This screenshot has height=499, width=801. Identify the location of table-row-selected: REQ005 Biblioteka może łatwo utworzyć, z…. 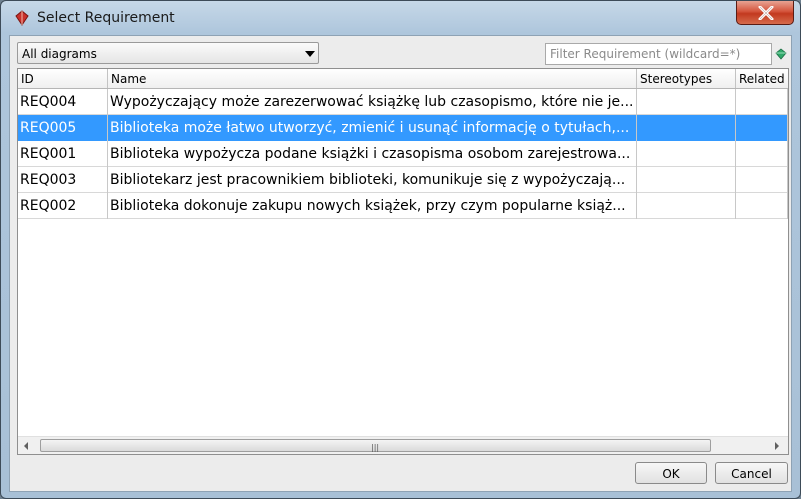
(403, 128).